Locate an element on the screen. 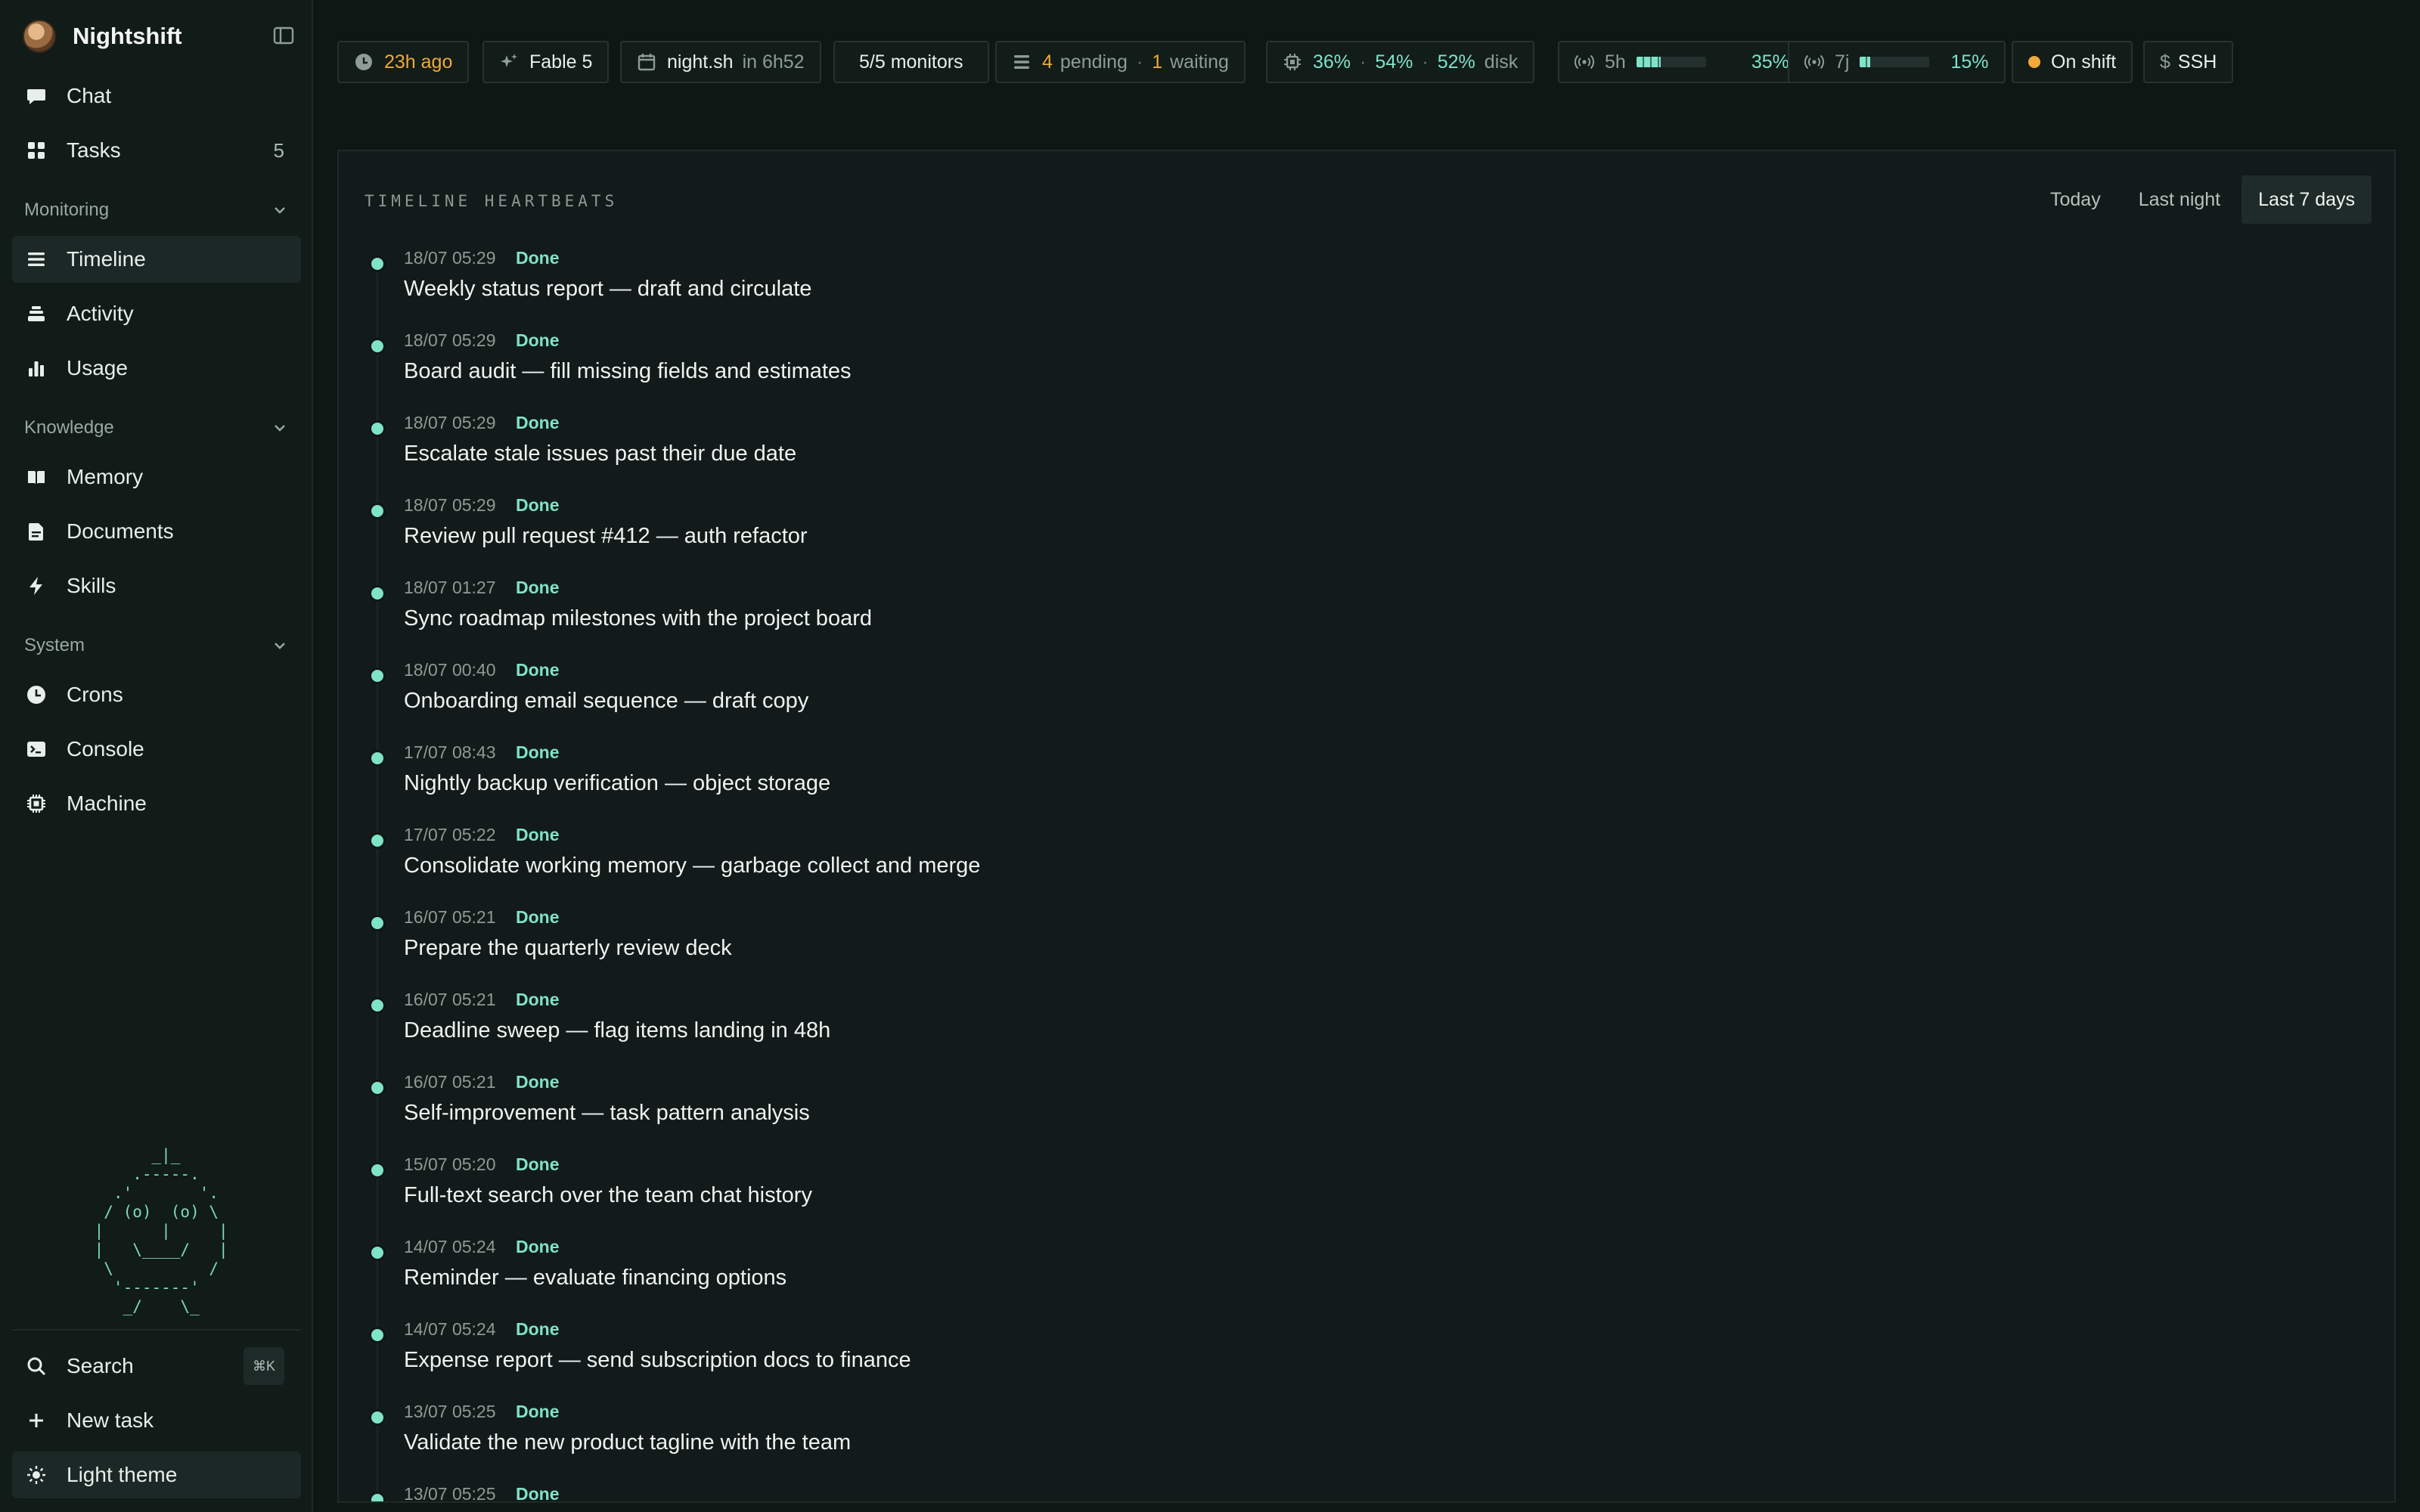 The height and width of the screenshot is (1512, 2420). tab-today: Today is located at coordinates (2076, 200).